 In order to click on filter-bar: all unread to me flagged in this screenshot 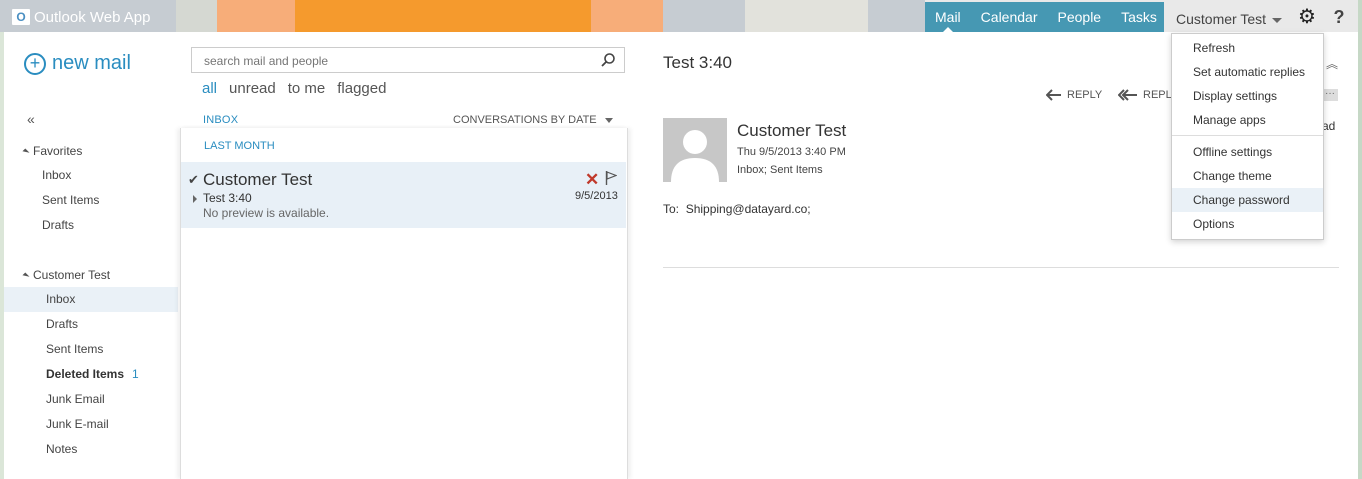, I will do `click(294, 88)`.